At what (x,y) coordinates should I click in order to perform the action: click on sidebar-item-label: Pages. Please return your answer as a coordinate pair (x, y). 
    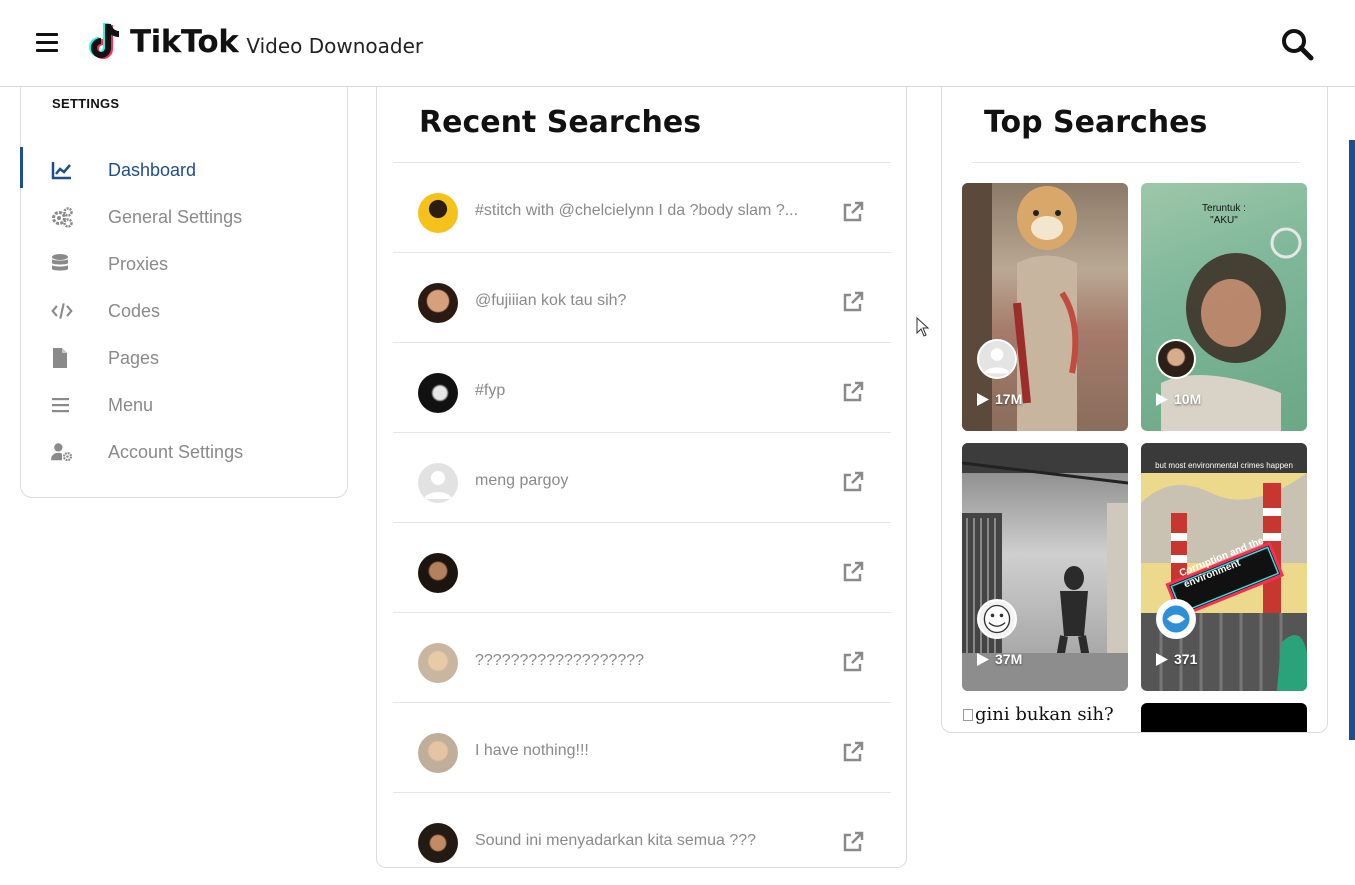
    Looking at the image, I should click on (134, 358).